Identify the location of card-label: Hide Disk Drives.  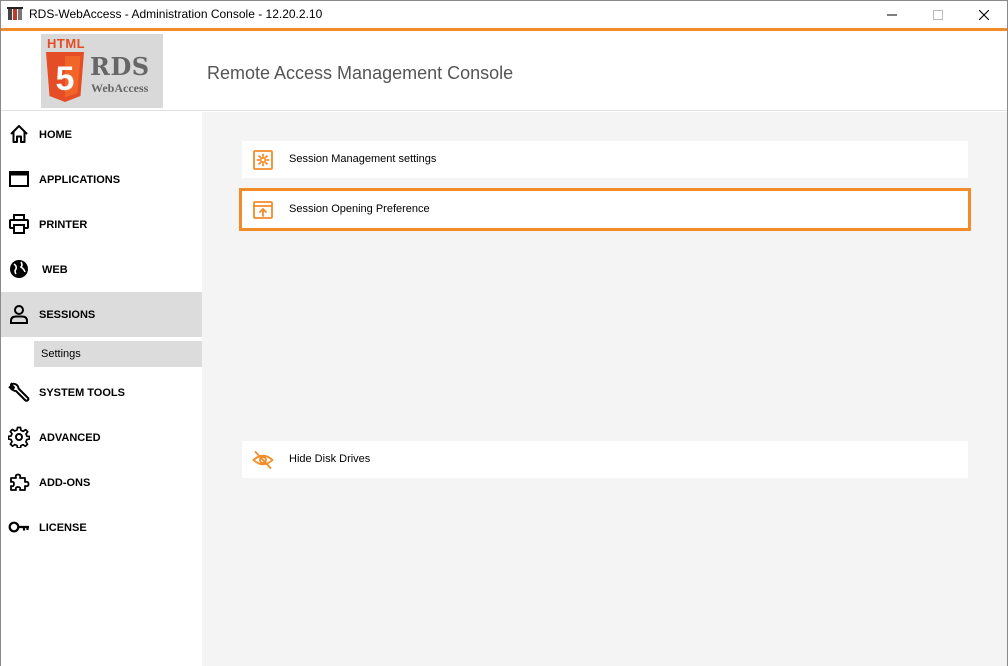
(330, 459).